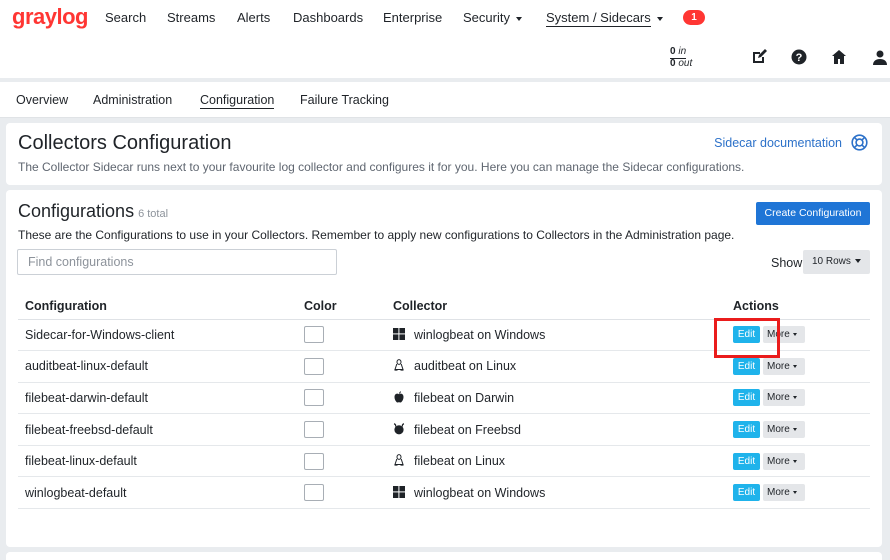 This screenshot has height=560, width=890. I want to click on user-icon, so click(880, 57).